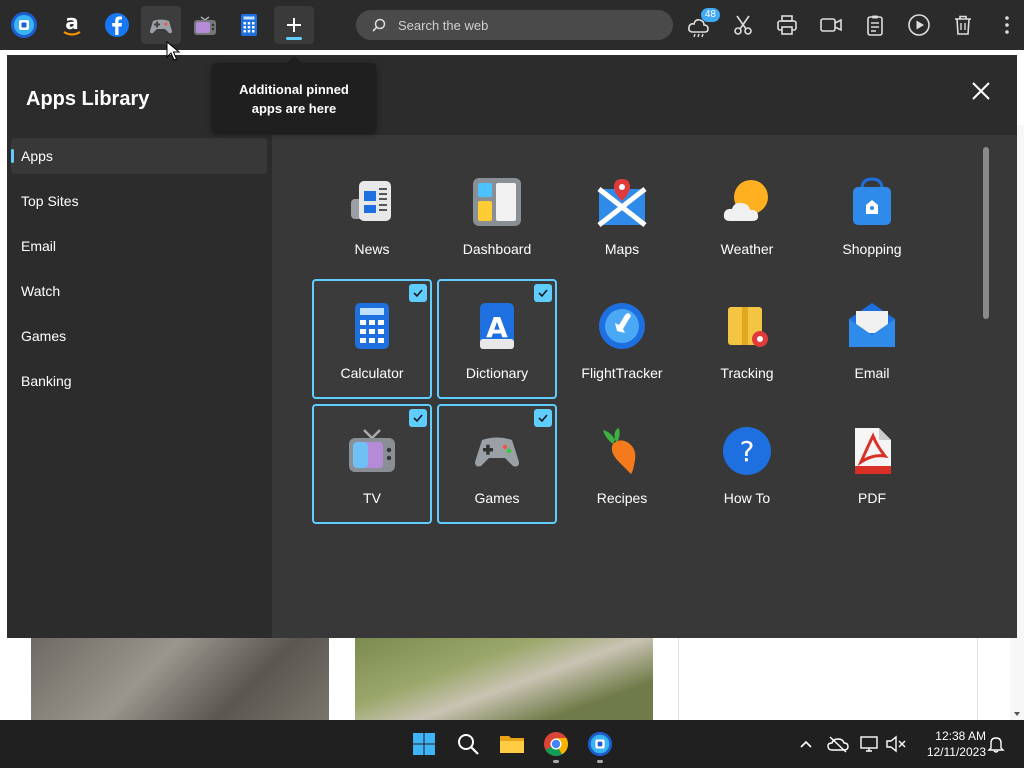 Image resolution: width=1024 pixels, height=768 pixels. What do you see at coordinates (831, 25) in the screenshot?
I see `video-button` at bounding box center [831, 25].